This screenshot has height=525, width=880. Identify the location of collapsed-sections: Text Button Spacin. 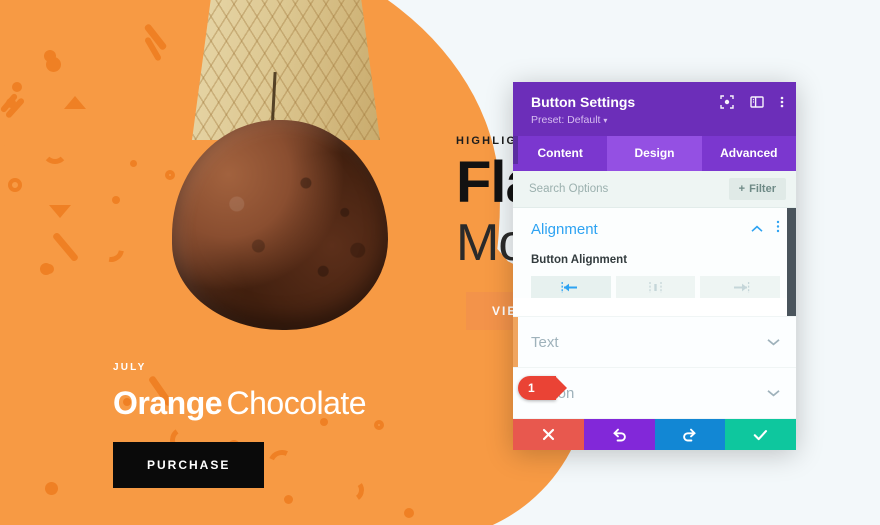
(654, 367).